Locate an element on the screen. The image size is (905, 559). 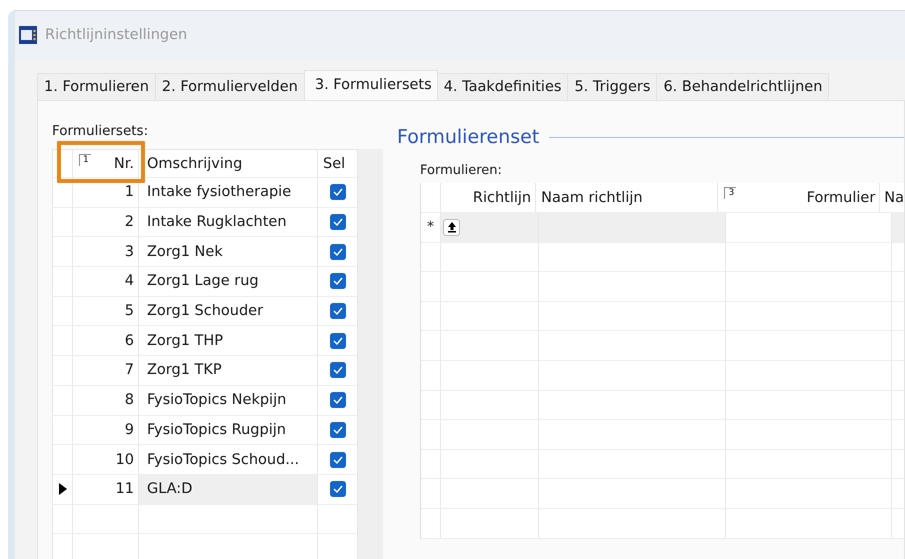
column-header: 3 Formulier is located at coordinates (799, 197).